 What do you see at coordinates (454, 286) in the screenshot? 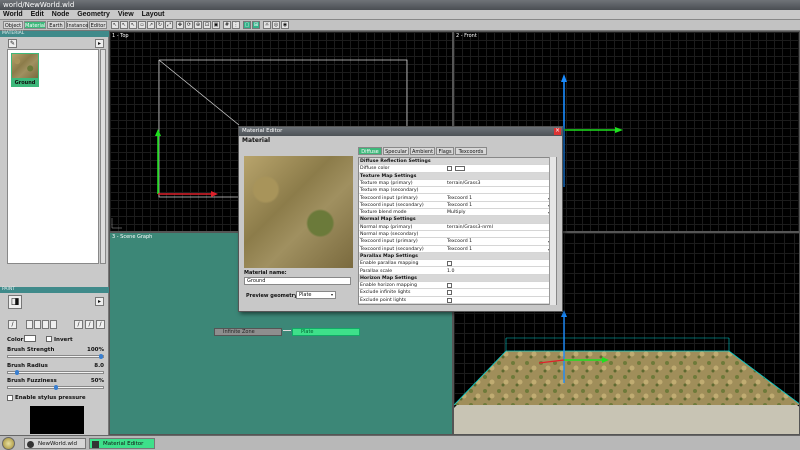
I see `property-row: Enable horizon mapping` at bounding box center [454, 286].